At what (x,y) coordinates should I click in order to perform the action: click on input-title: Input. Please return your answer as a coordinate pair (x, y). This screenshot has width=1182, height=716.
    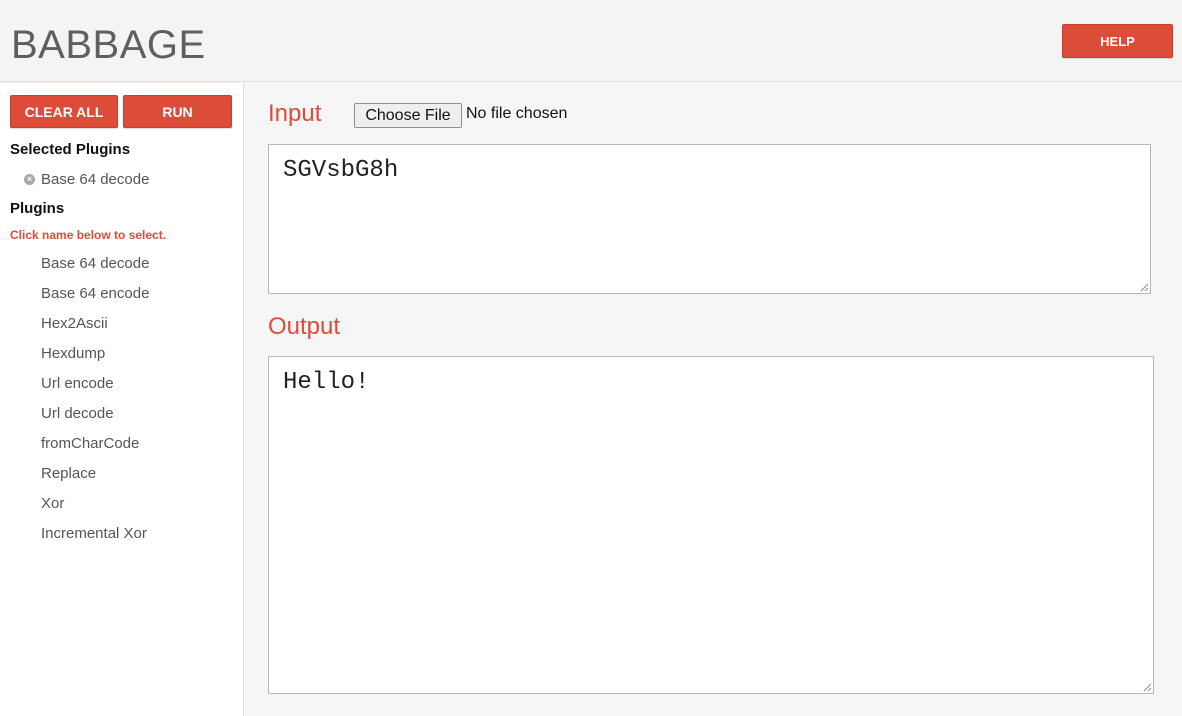
    Looking at the image, I should click on (295, 113).